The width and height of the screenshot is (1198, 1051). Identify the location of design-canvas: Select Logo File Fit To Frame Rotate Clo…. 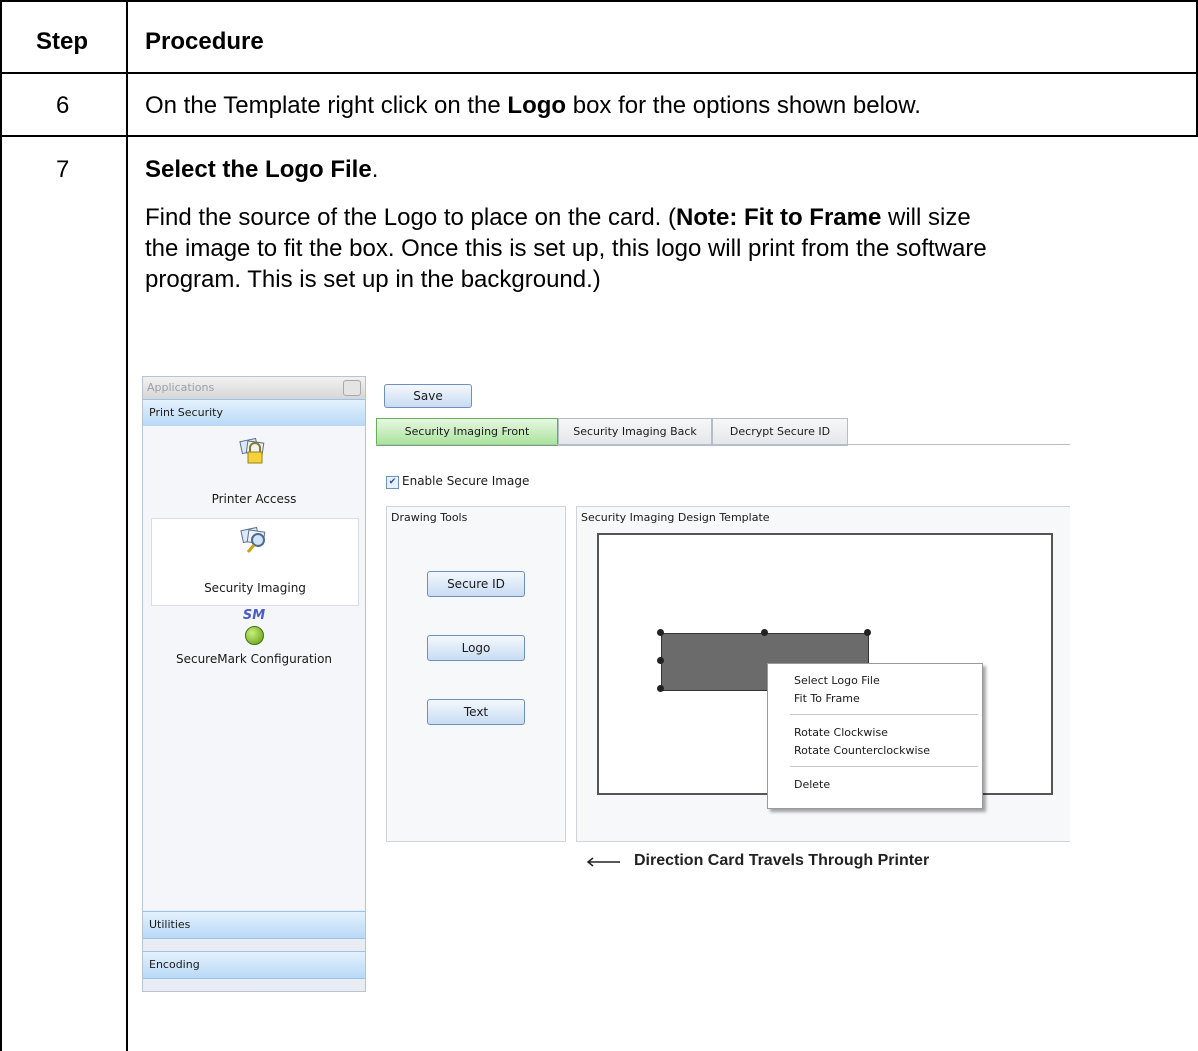
(825, 671).